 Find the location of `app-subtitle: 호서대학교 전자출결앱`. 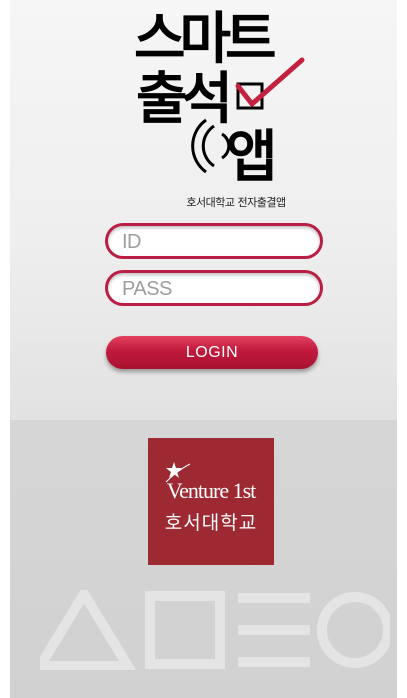

app-subtitle: 호서대학교 전자출결앱 is located at coordinates (236, 202).